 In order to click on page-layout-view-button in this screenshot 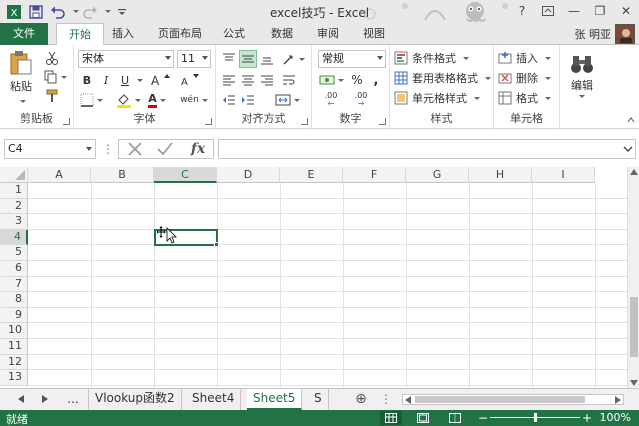, I will do `click(423, 418)`.